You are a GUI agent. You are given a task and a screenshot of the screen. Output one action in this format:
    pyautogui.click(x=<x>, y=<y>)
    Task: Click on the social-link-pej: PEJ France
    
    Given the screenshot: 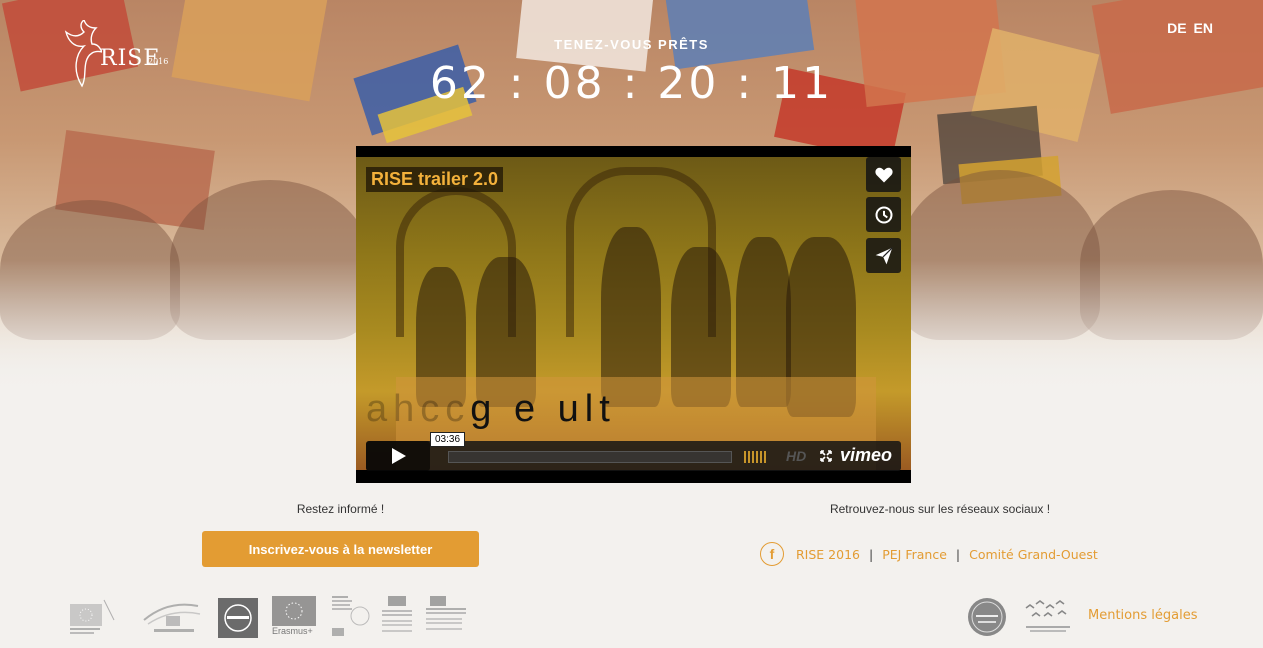 What is the action you would take?
    pyautogui.click(x=914, y=554)
    